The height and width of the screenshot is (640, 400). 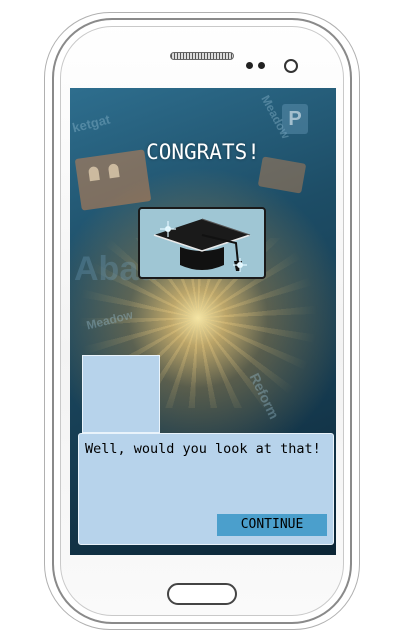 I want to click on camera-icon, so click(x=291, y=66).